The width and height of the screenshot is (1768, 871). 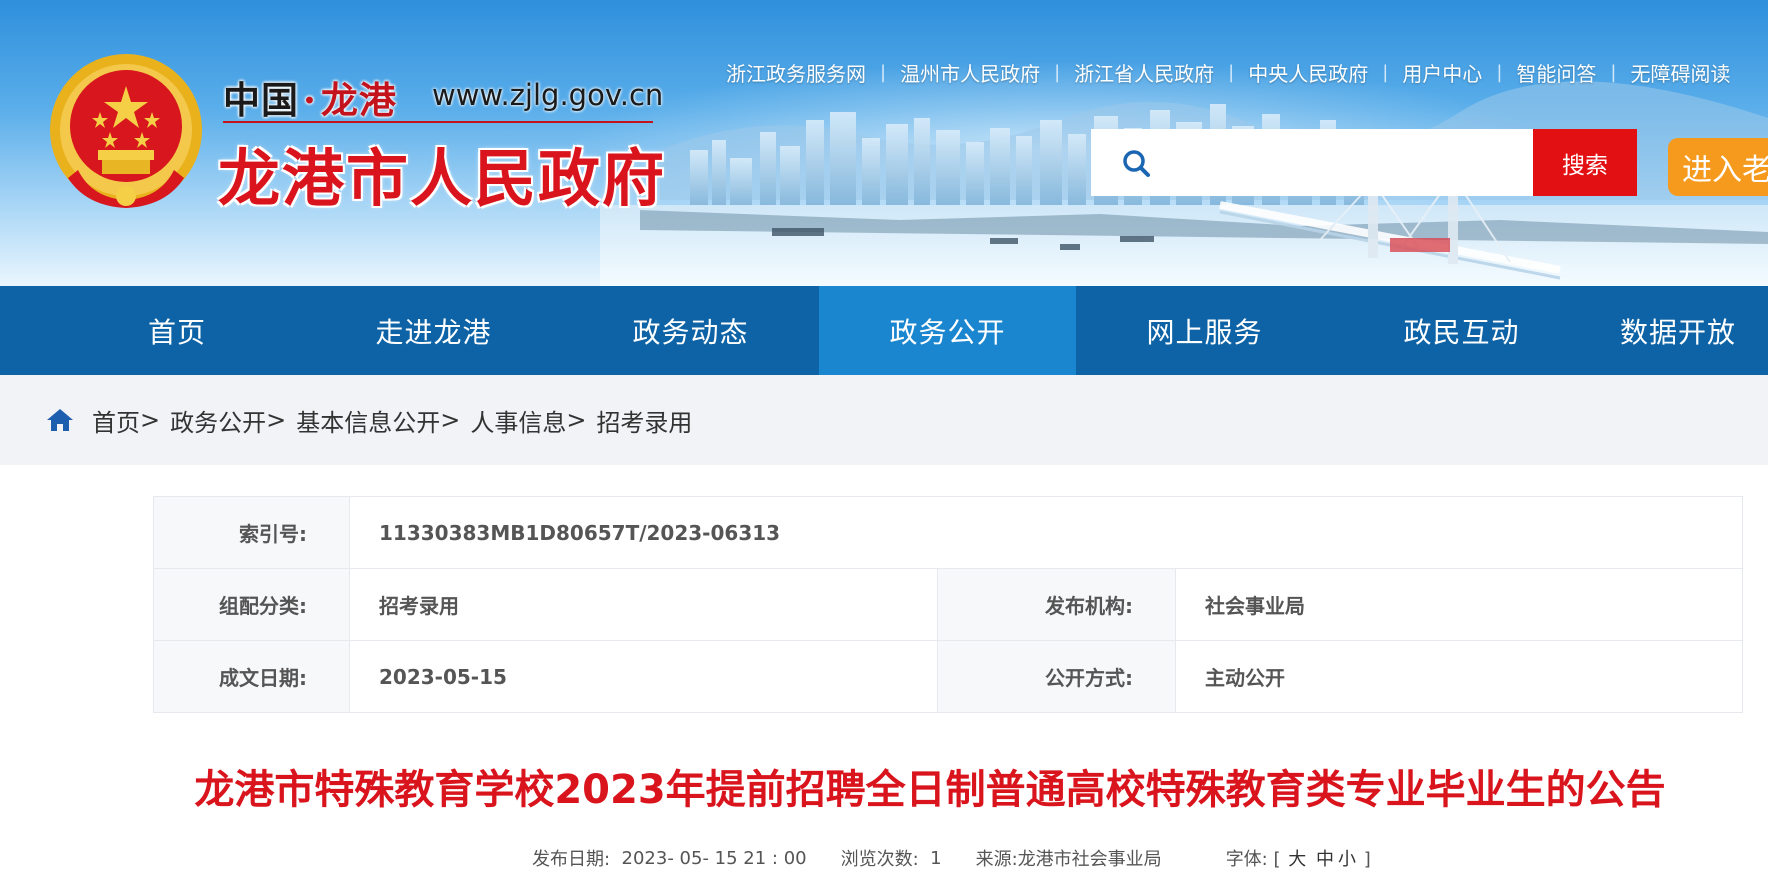 What do you see at coordinates (126, 131) in the screenshot?
I see `national-emblem-logo` at bounding box center [126, 131].